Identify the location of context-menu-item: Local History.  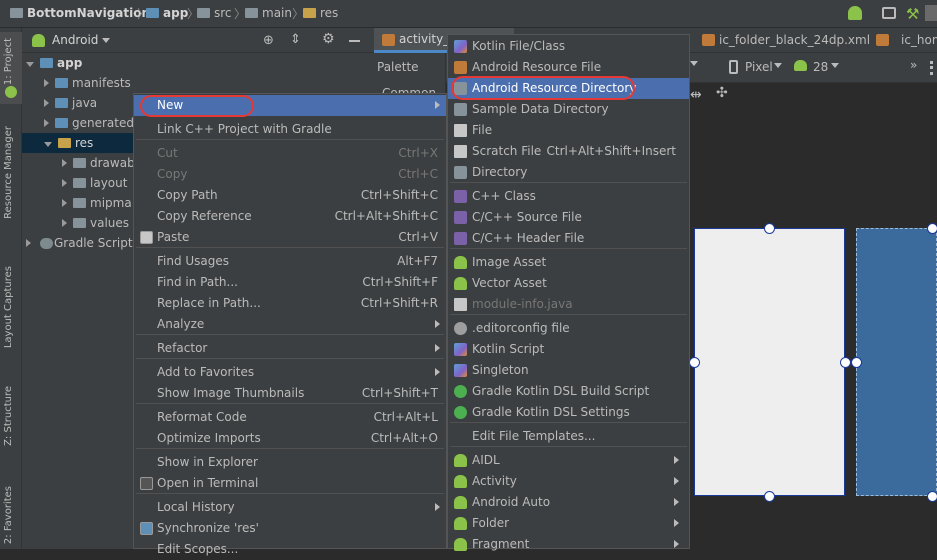
(290, 507).